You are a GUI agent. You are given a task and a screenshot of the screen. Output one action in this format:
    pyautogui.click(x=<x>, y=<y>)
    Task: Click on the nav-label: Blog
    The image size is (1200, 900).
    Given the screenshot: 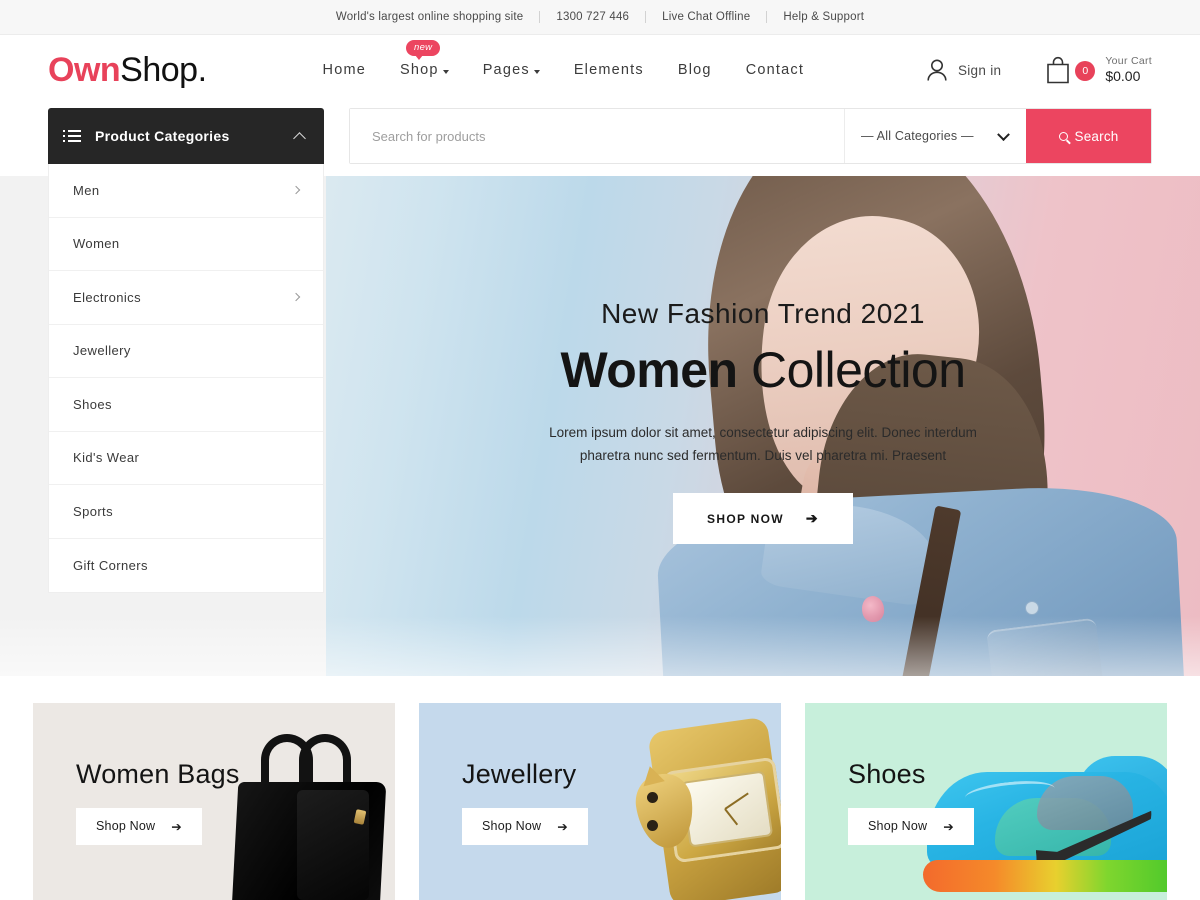 What is the action you would take?
    pyautogui.click(x=694, y=70)
    